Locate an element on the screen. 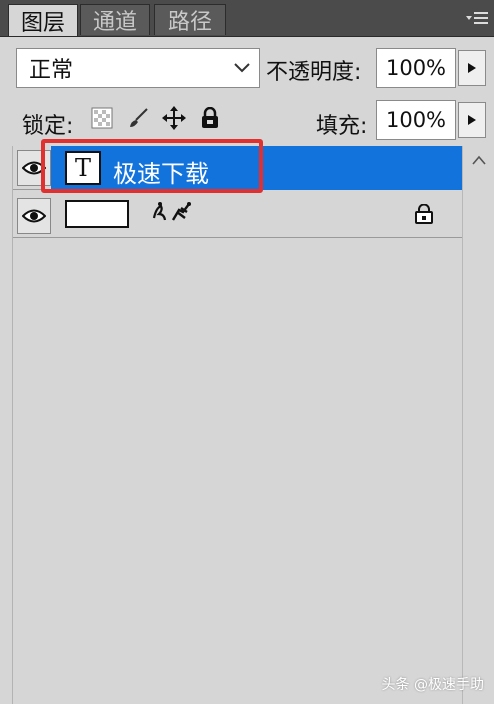 This screenshot has height=704, width=494. layer-row-background is located at coordinates (238, 216).